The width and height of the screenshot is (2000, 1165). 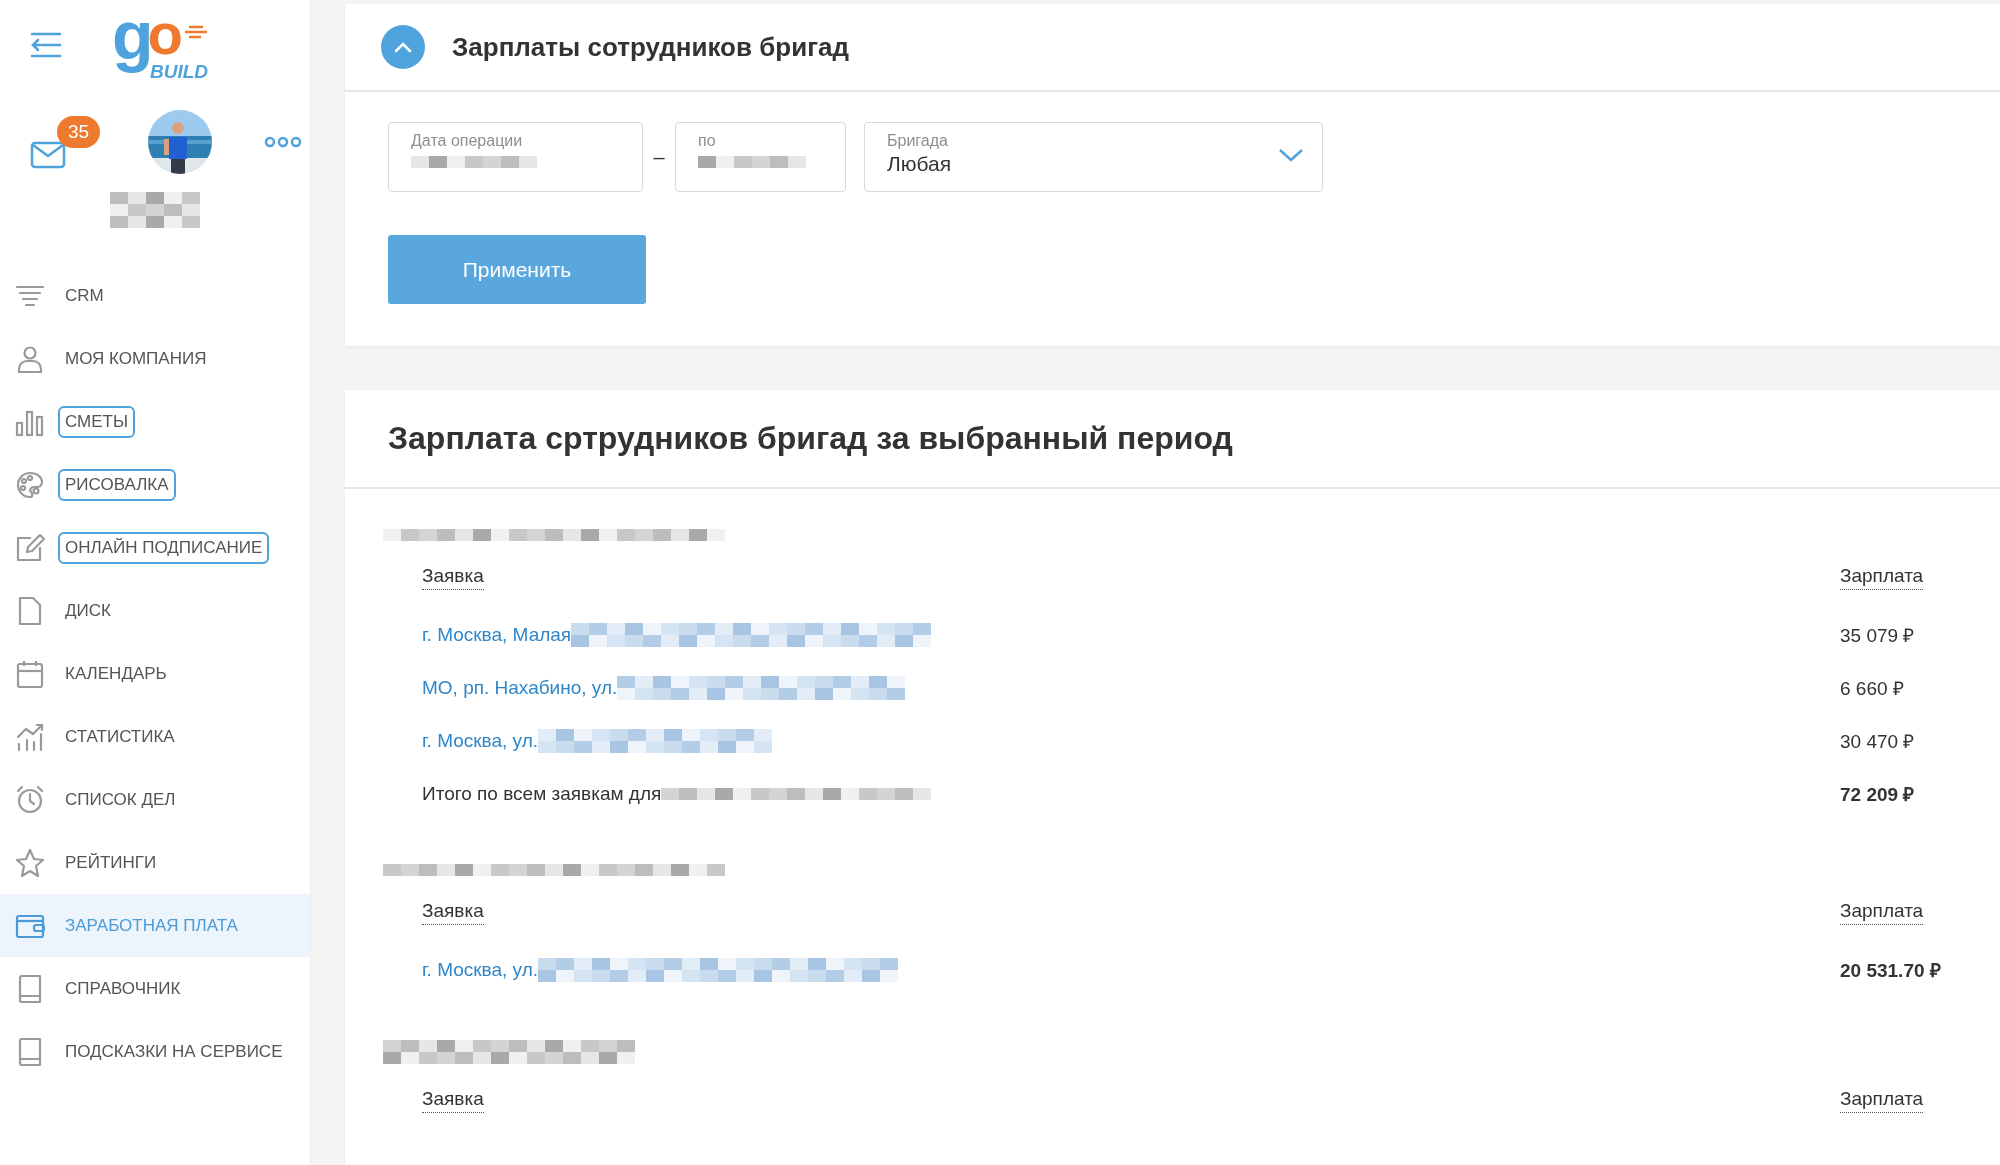 What do you see at coordinates (30, 358) in the screenshot?
I see `person-icon` at bounding box center [30, 358].